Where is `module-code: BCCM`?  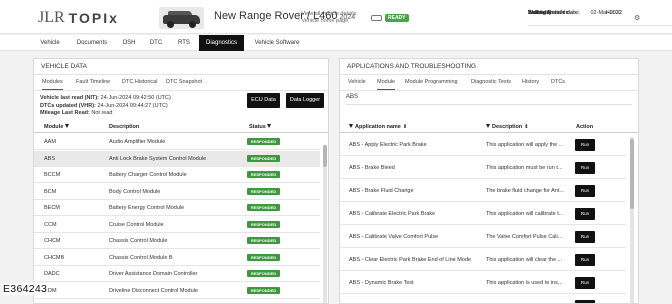
module-code: BCCM is located at coordinates (52, 175).